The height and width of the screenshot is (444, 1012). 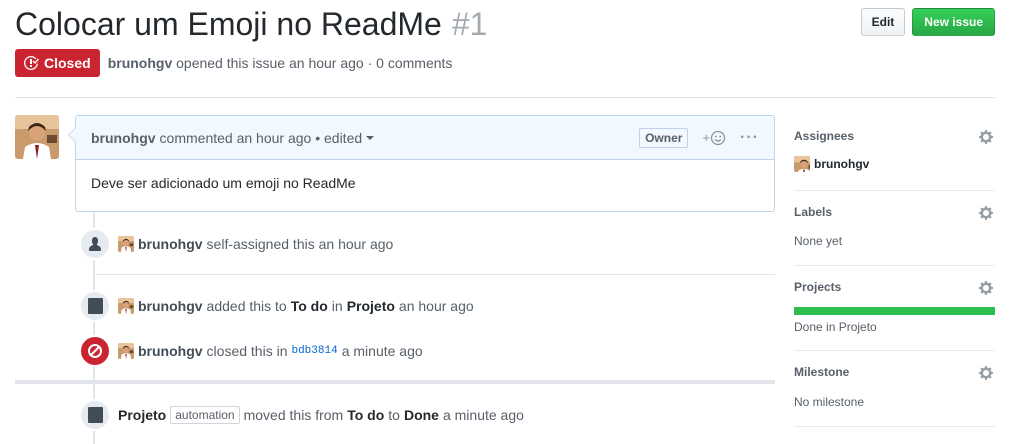 I want to click on assignee-name: brunohgv, so click(x=841, y=164).